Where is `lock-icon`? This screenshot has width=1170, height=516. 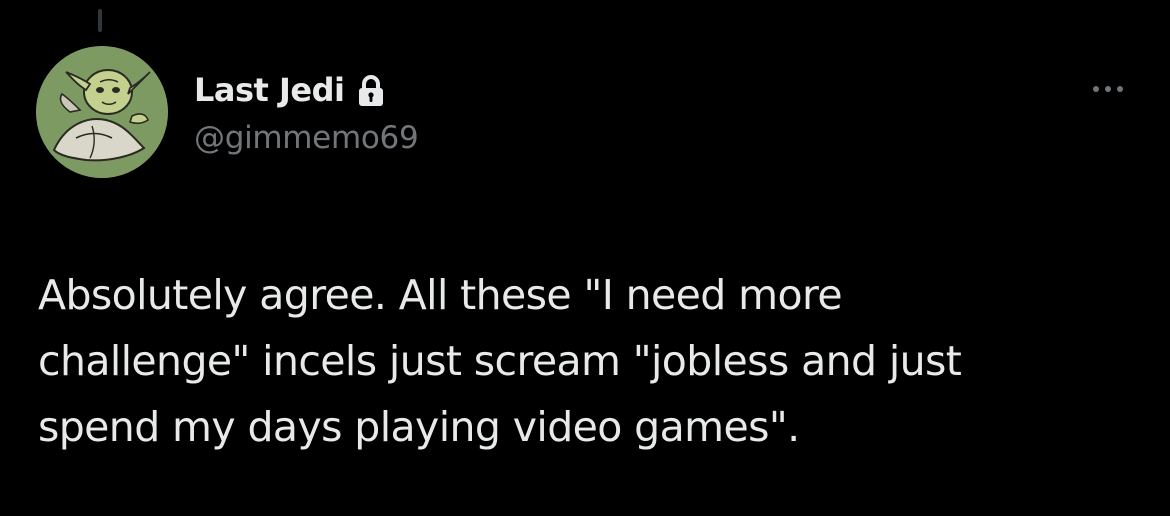 lock-icon is located at coordinates (371, 91).